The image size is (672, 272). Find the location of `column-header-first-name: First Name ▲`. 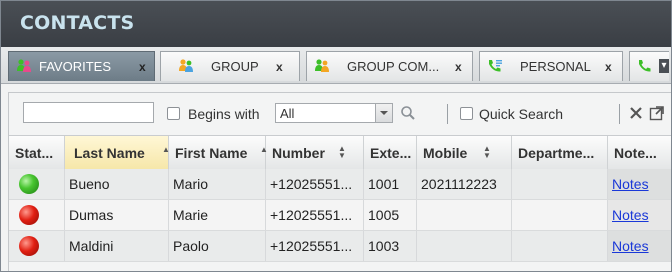

column-header-first-name: First Name ▲ is located at coordinates (218, 152).